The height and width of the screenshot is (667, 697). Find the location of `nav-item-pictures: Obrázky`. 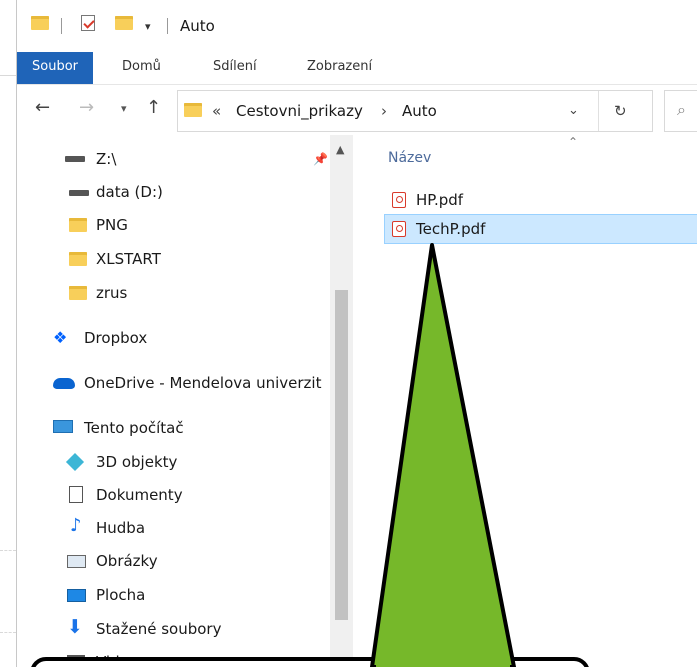

nav-item-pictures: Obrázky is located at coordinates (182, 561).